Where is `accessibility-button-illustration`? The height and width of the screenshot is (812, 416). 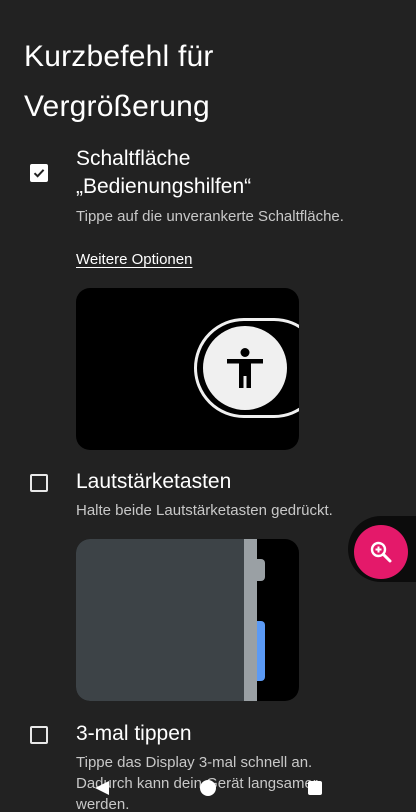
accessibility-button-illustration is located at coordinates (245, 368).